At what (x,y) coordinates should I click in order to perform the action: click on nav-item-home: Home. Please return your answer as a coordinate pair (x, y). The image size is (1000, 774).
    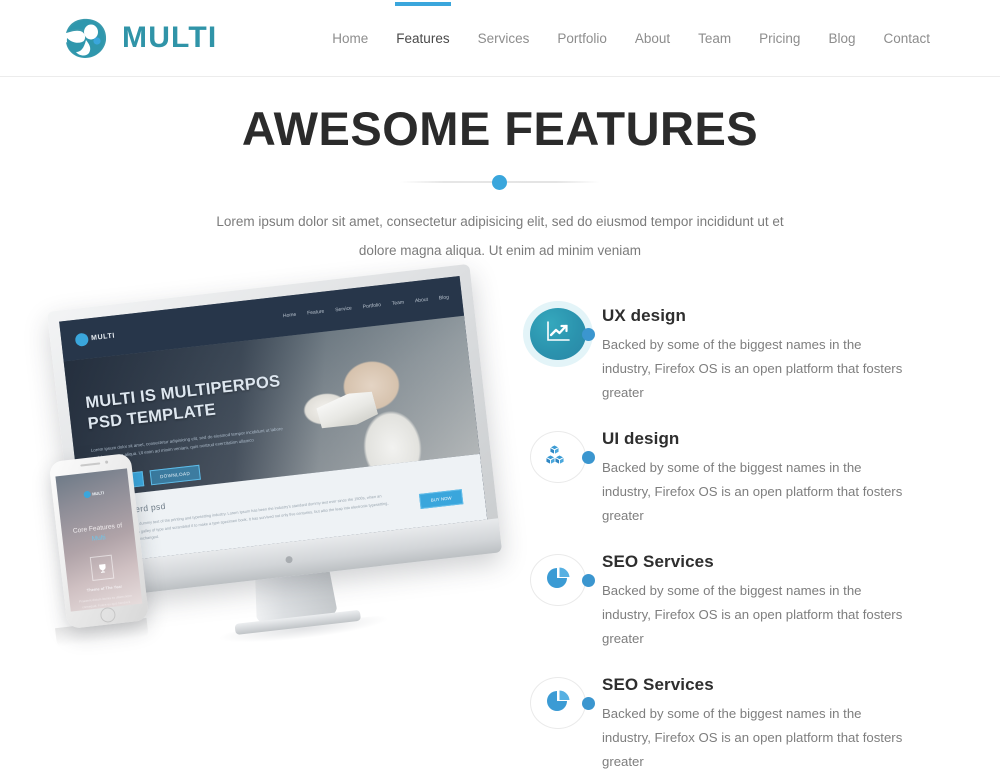
    Looking at the image, I should click on (350, 38).